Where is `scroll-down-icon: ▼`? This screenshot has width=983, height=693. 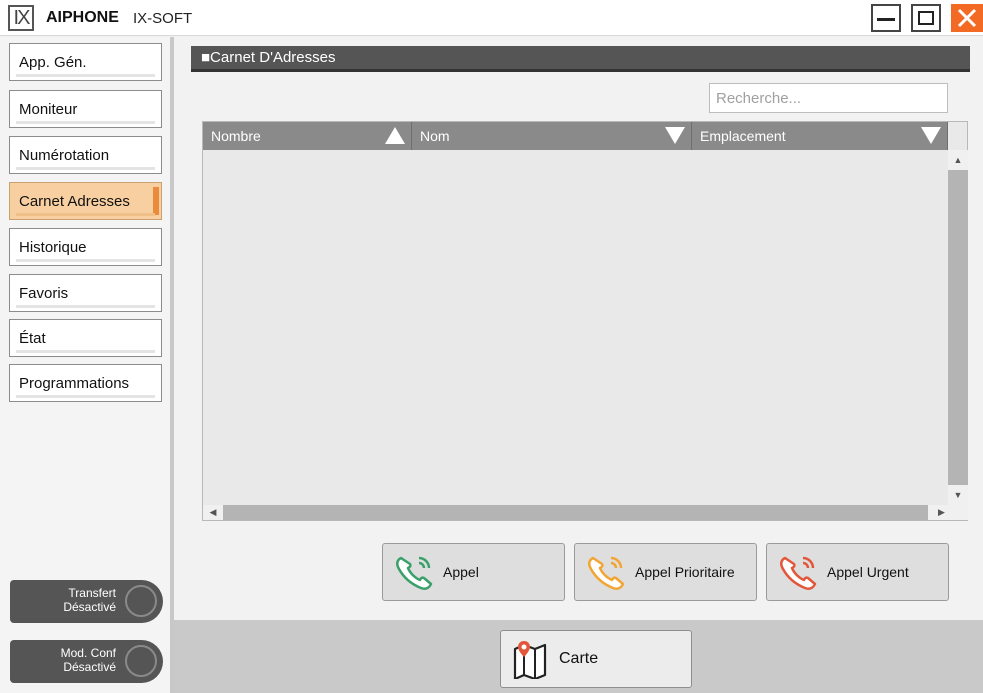 scroll-down-icon: ▼ is located at coordinates (958, 495).